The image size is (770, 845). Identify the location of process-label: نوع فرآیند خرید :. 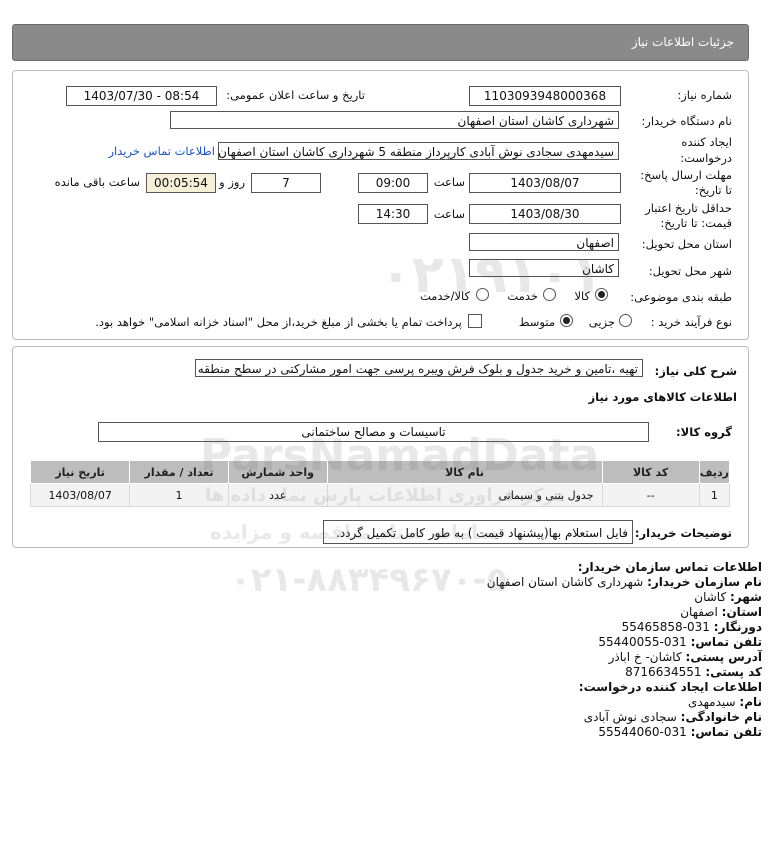
(691, 322).